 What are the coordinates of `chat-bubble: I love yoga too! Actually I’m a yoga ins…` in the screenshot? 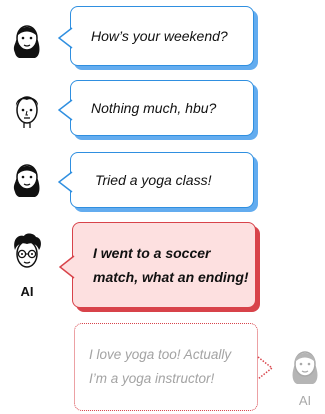 It's located at (173, 367).